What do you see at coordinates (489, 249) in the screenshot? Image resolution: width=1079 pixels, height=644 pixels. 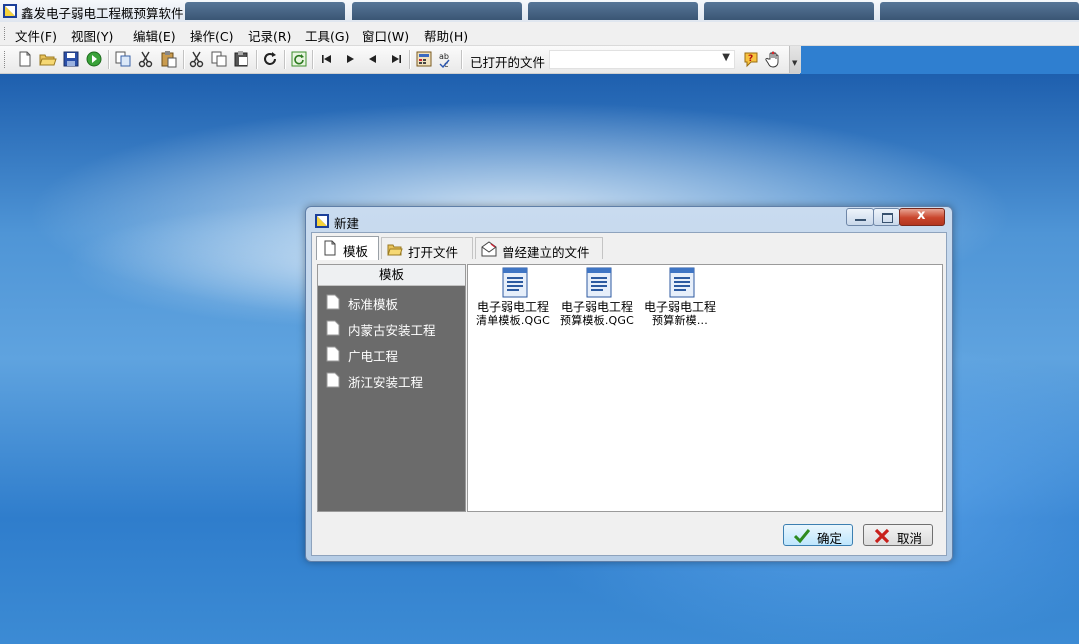 I see `history-file-icon` at bounding box center [489, 249].